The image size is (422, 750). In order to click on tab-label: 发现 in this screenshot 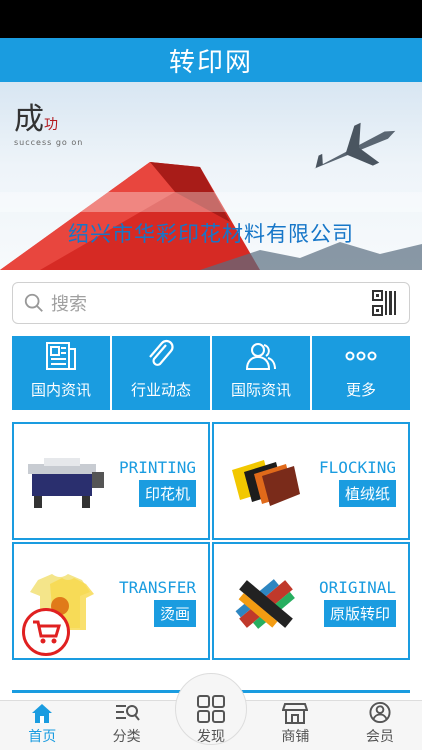, I will do `click(211, 737)`.